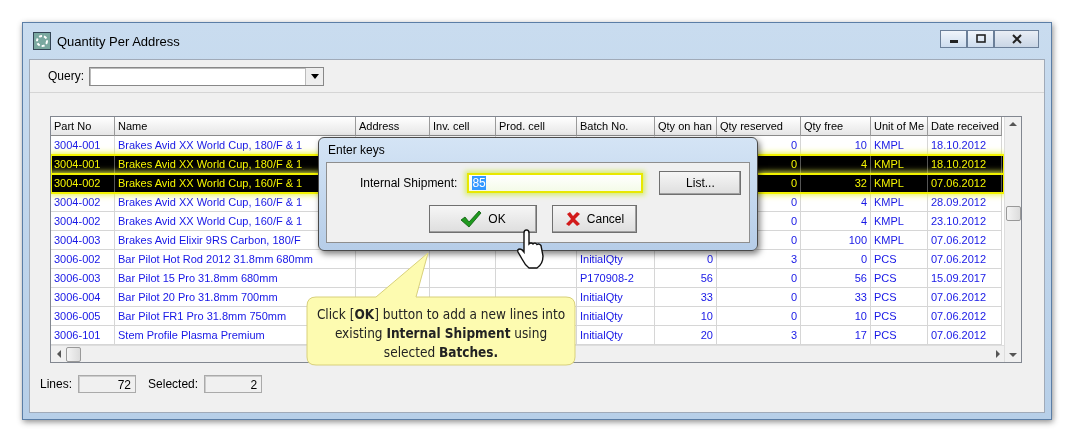  I want to click on table-cell: 3006-101, so click(77, 335).